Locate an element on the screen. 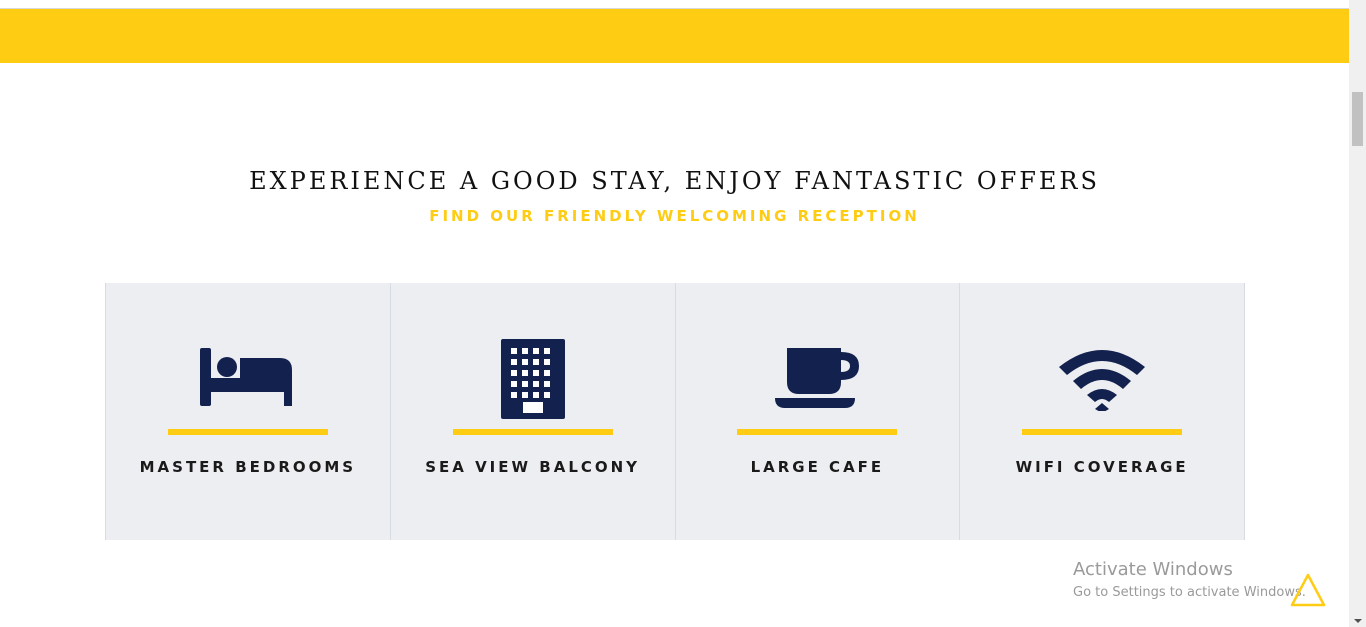  feature-card-cafe: LARGE CAFE is located at coordinates (817, 411).